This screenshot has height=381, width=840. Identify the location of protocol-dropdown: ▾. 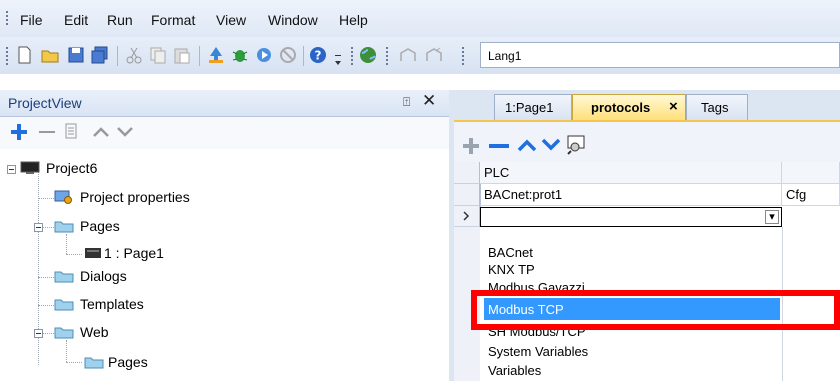
(631, 217).